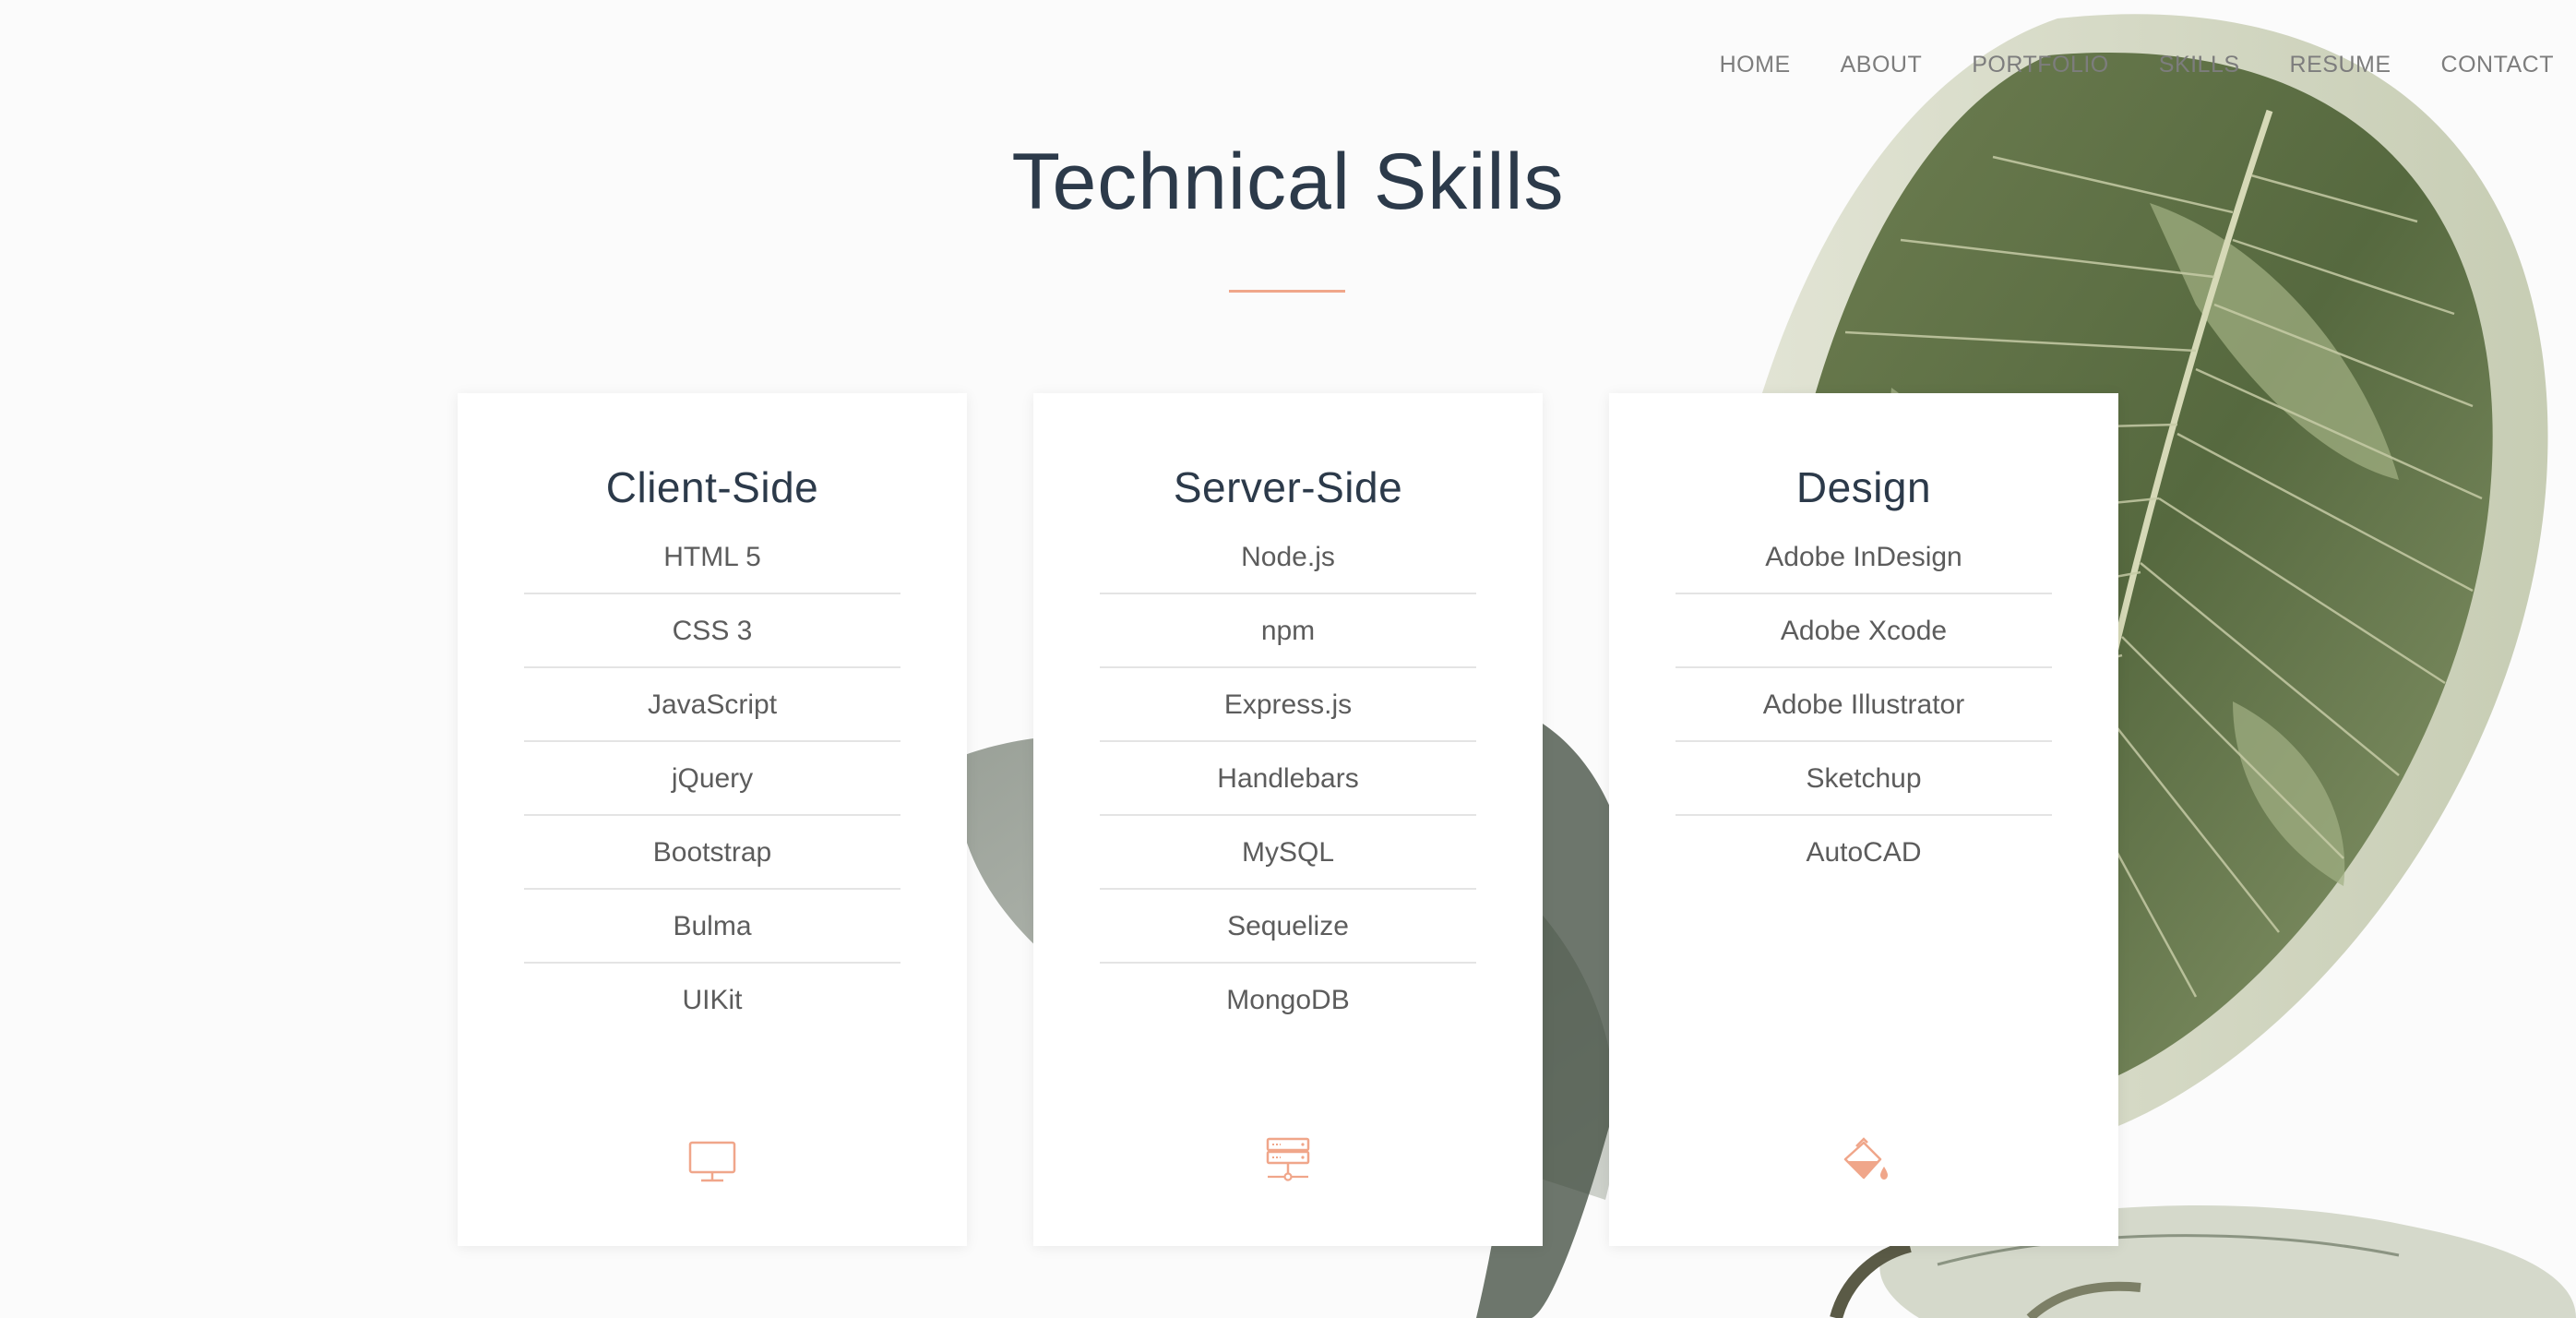 Image resolution: width=2576 pixels, height=1318 pixels. I want to click on title-divider, so click(1287, 291).